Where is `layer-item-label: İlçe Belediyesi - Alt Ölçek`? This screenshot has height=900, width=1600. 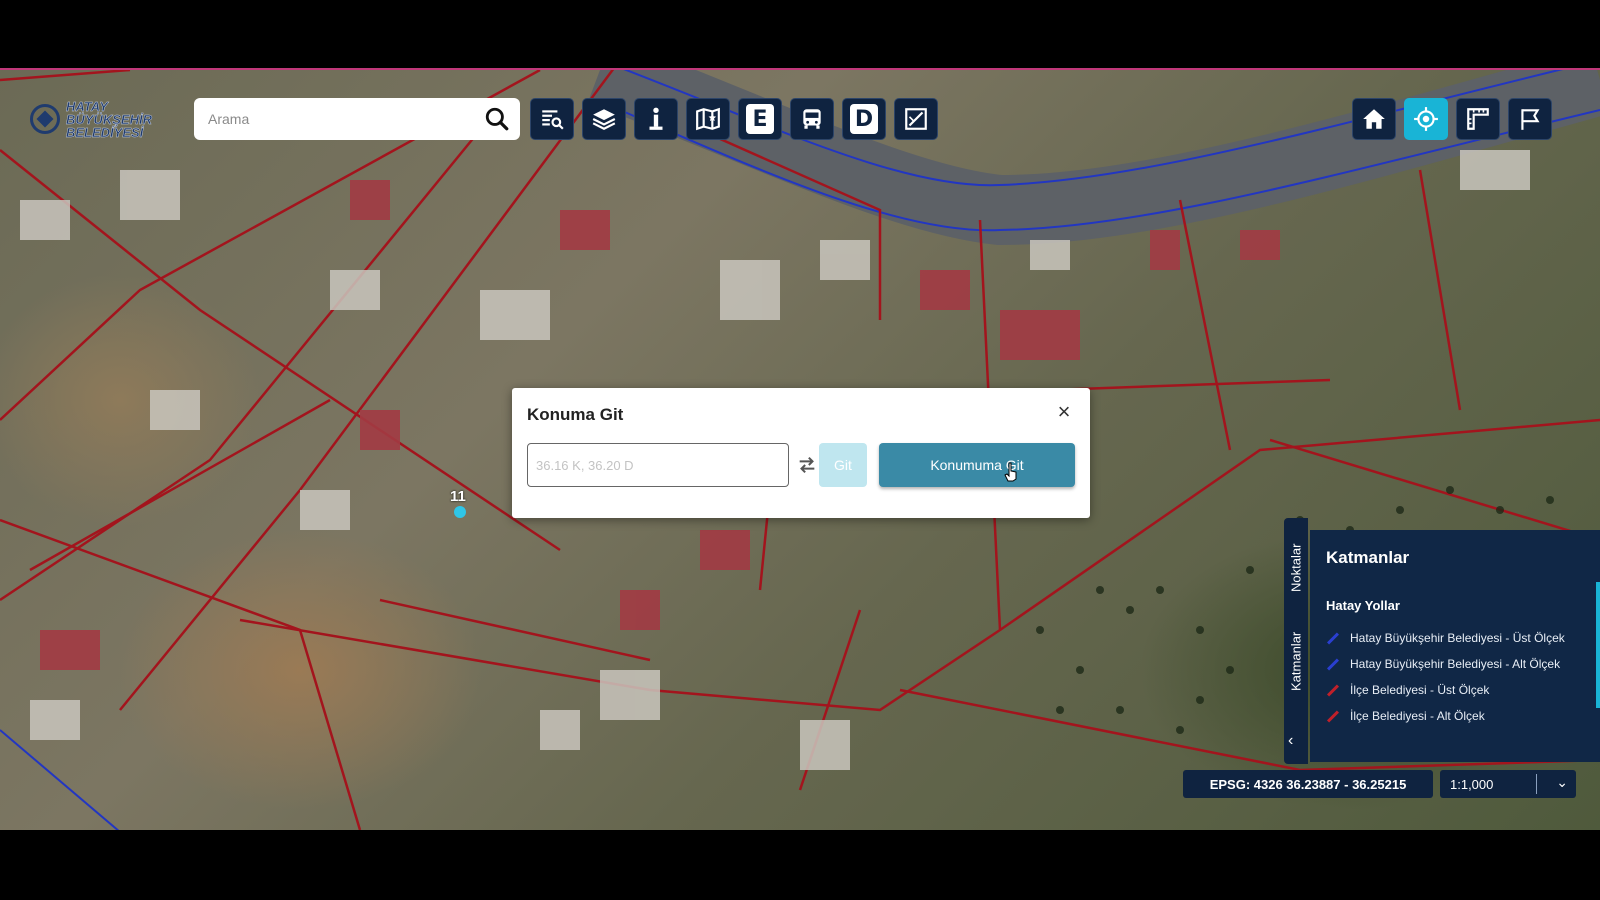 layer-item-label: İlçe Belediyesi - Alt Ölçek is located at coordinates (1417, 716).